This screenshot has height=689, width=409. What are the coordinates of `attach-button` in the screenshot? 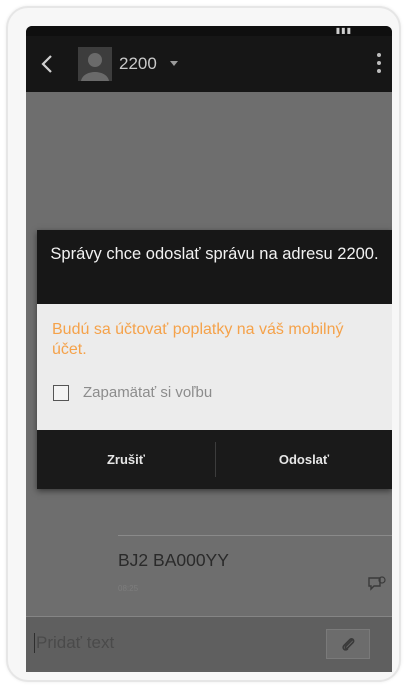 It's located at (348, 644).